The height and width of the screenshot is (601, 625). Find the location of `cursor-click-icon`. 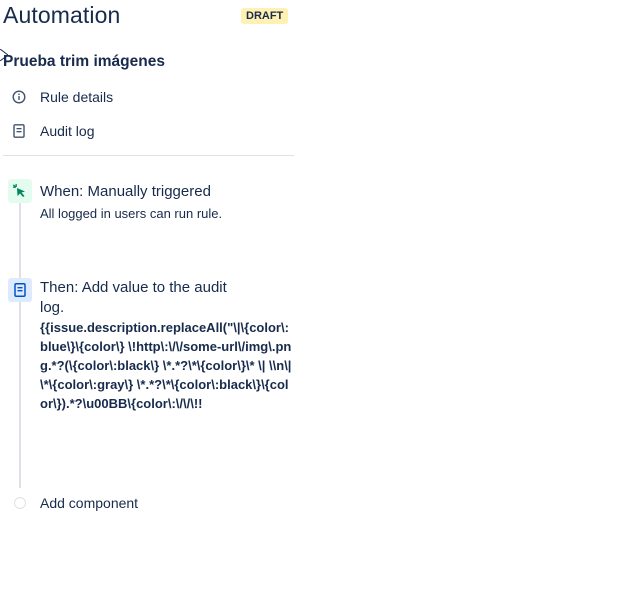

cursor-click-icon is located at coordinates (19, 190).